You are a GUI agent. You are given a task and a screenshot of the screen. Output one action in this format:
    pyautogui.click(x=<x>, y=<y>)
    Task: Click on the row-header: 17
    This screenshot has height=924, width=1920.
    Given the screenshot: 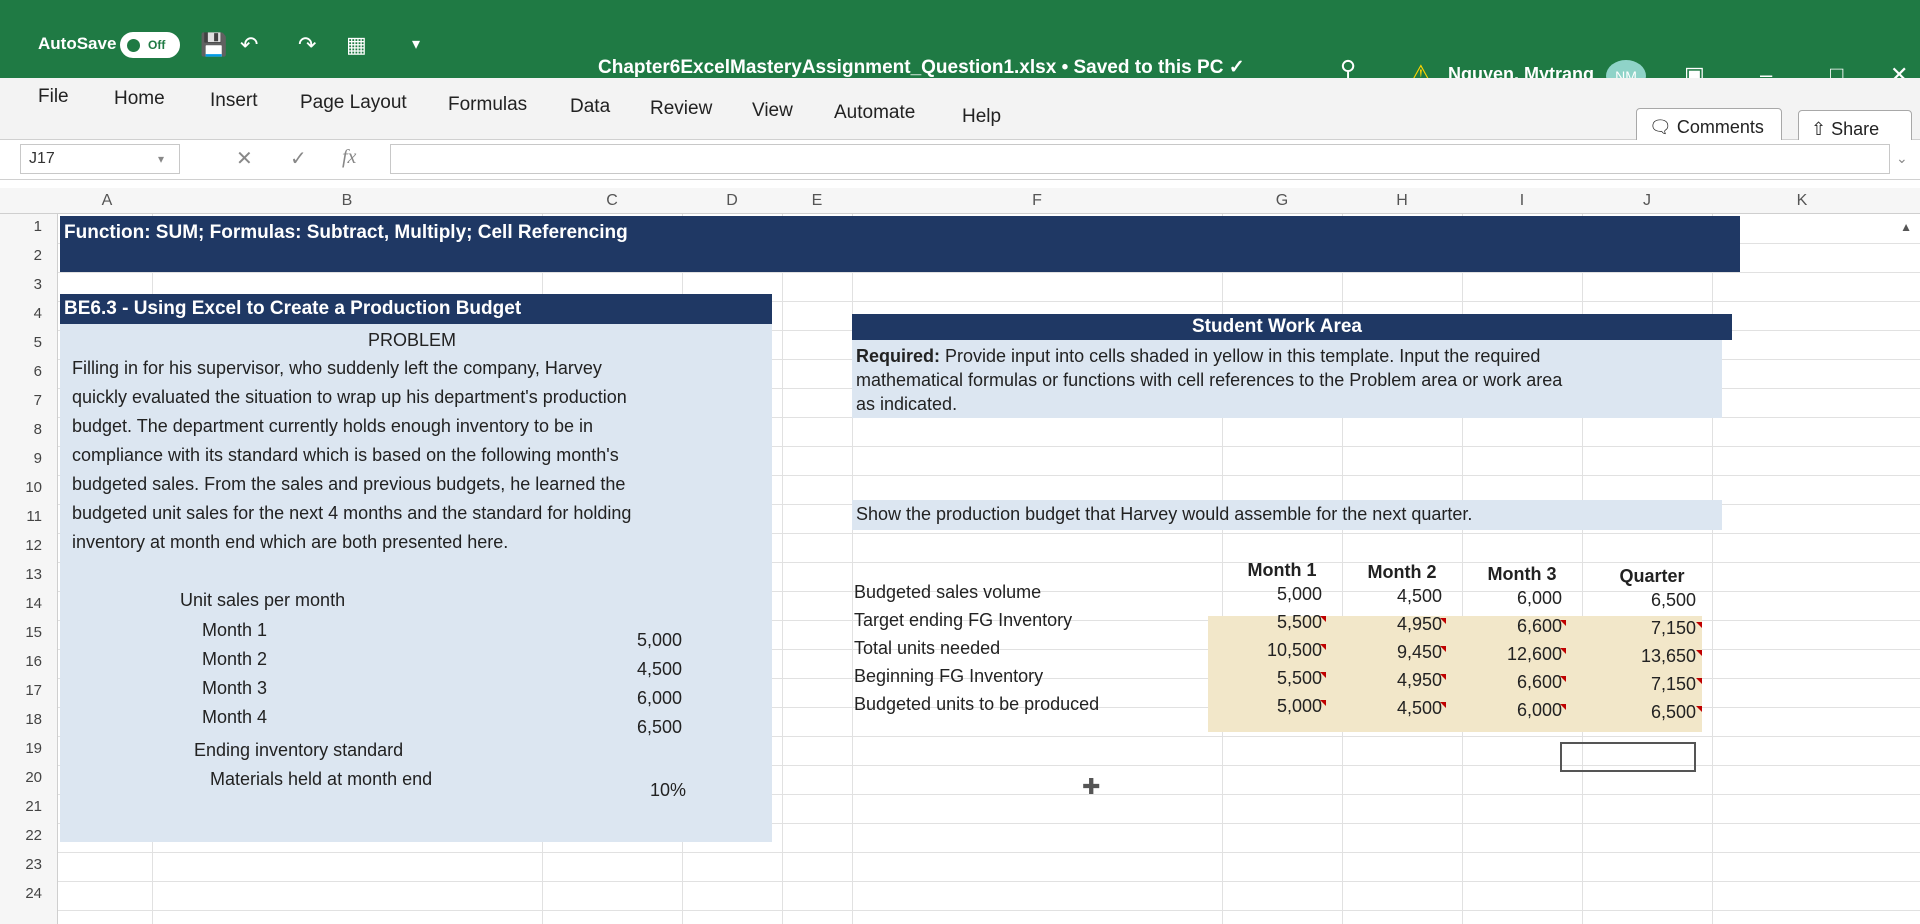 What is the action you would take?
    pyautogui.click(x=28, y=690)
    